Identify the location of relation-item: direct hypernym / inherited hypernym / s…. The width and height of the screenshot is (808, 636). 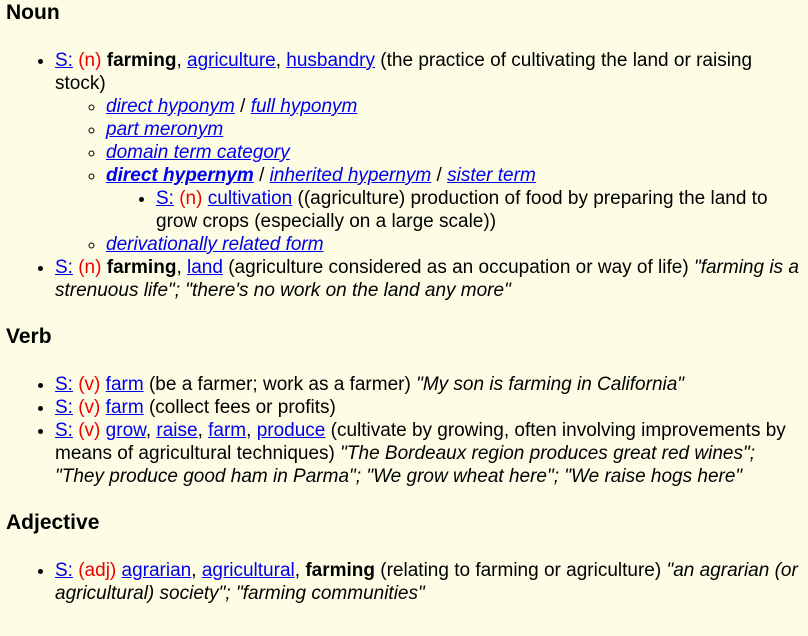
(454, 198).